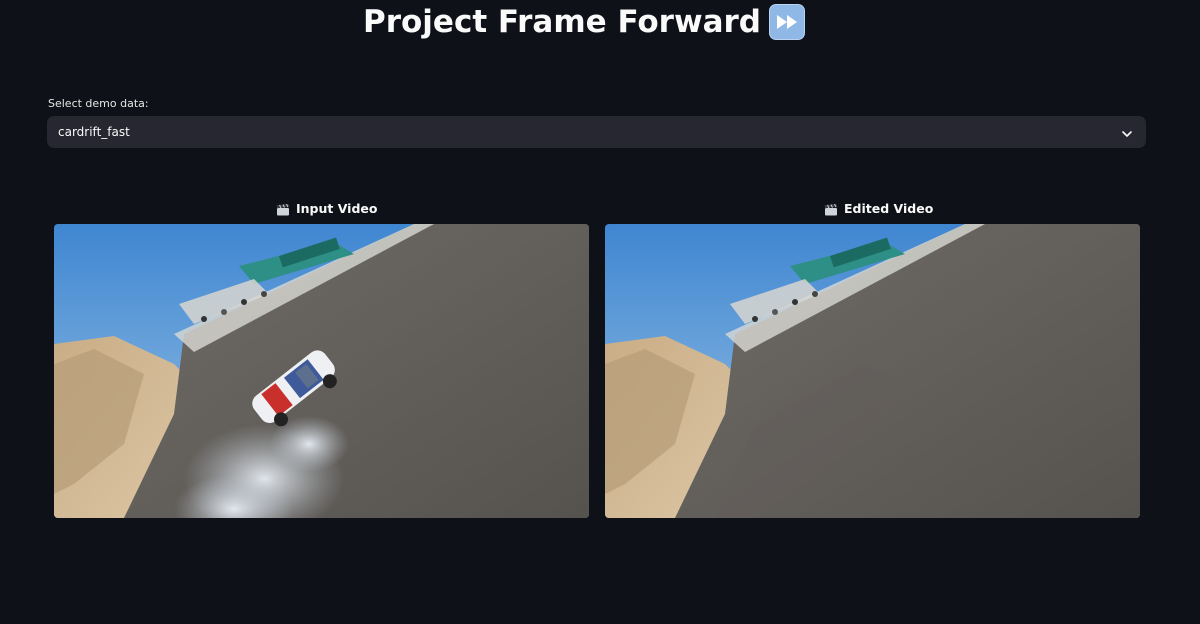 The height and width of the screenshot is (624, 1200). Describe the element at coordinates (596, 132) in the screenshot. I see `demo-data-select: cardrift_fast` at that location.